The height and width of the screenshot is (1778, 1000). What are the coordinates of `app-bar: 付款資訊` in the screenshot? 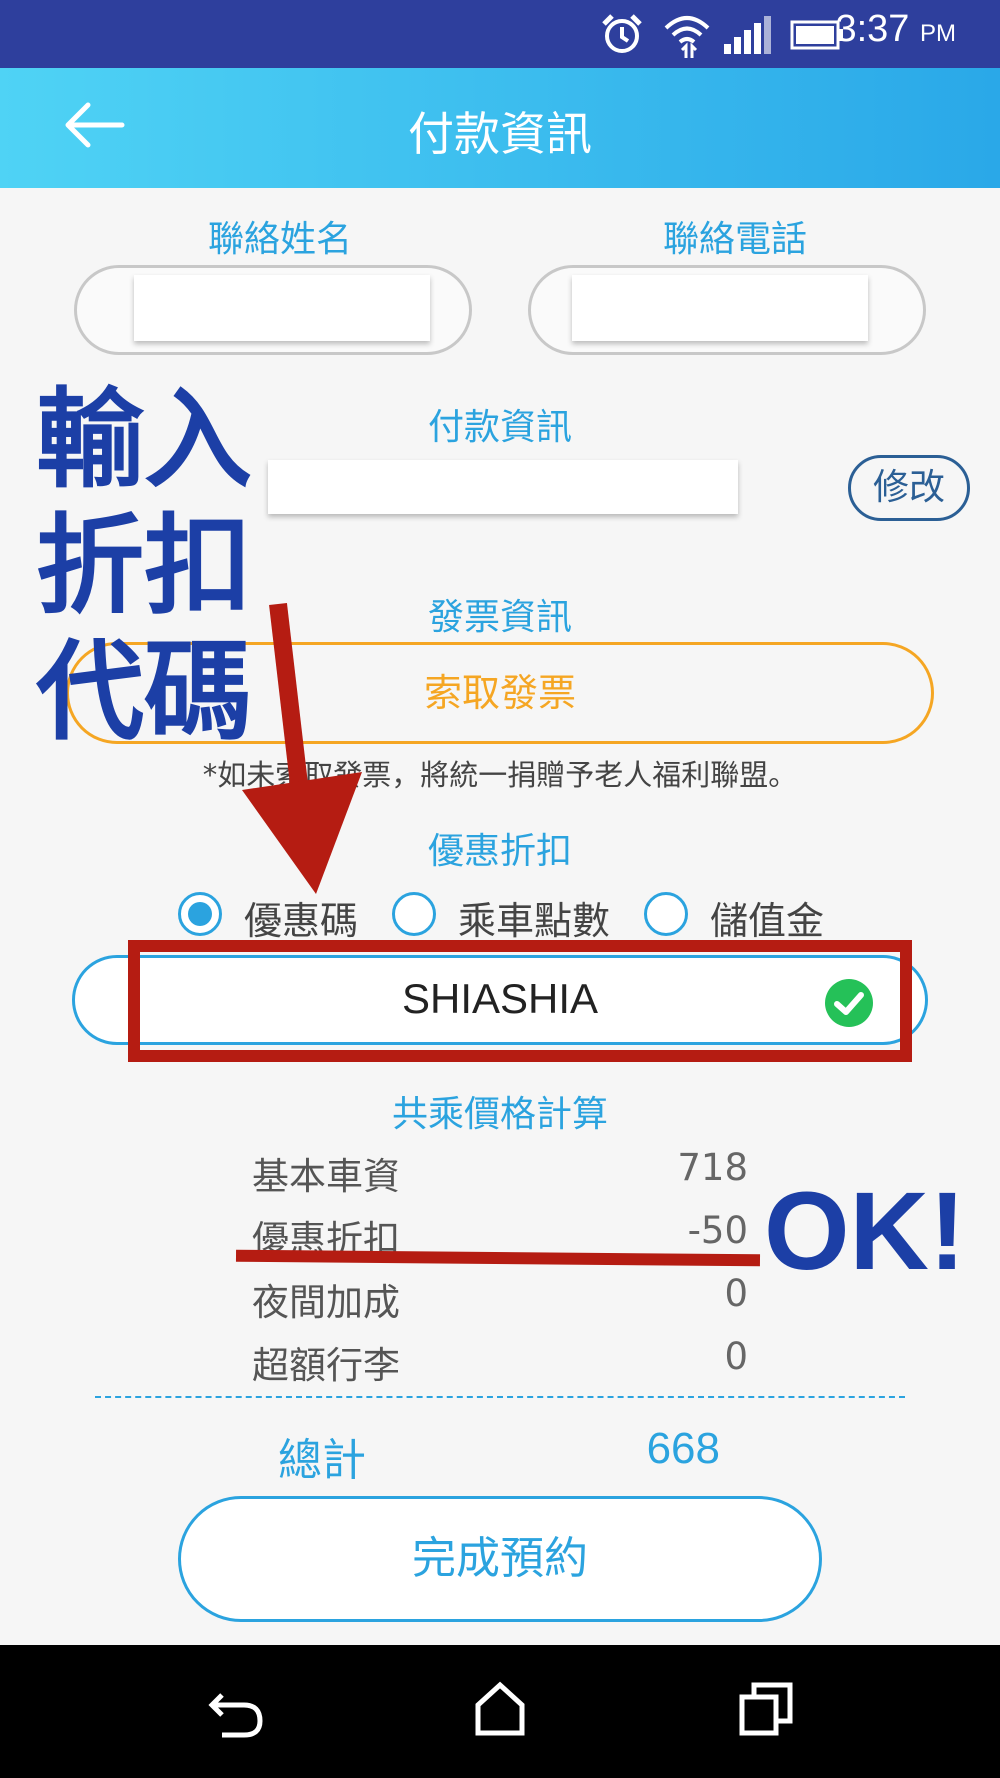 It's located at (500, 128).